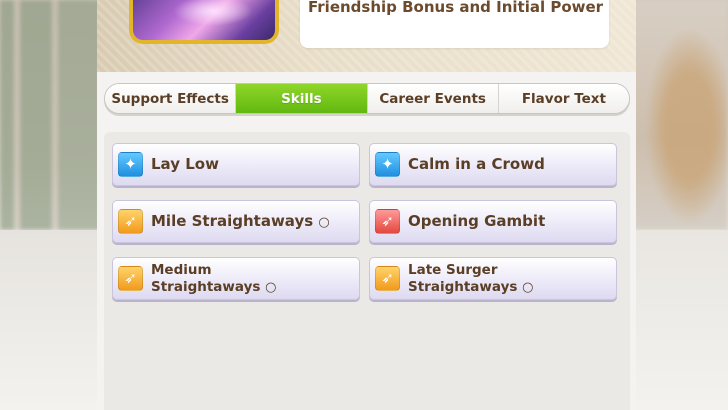 This screenshot has height=410, width=728. Describe the element at coordinates (453, 269) in the screenshot. I see `skill-name-line1: Late Surger` at that location.